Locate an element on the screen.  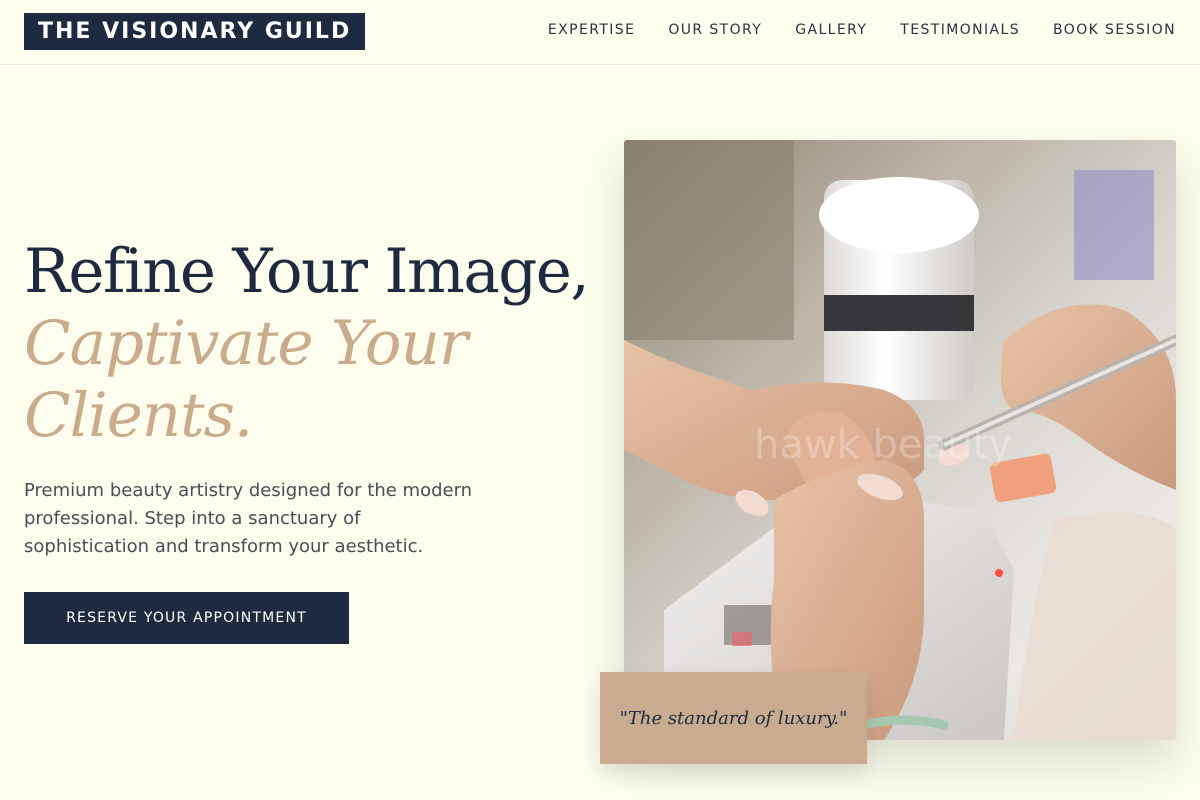
nav-link-testimonials: TESTIMONIALS is located at coordinates (960, 30).